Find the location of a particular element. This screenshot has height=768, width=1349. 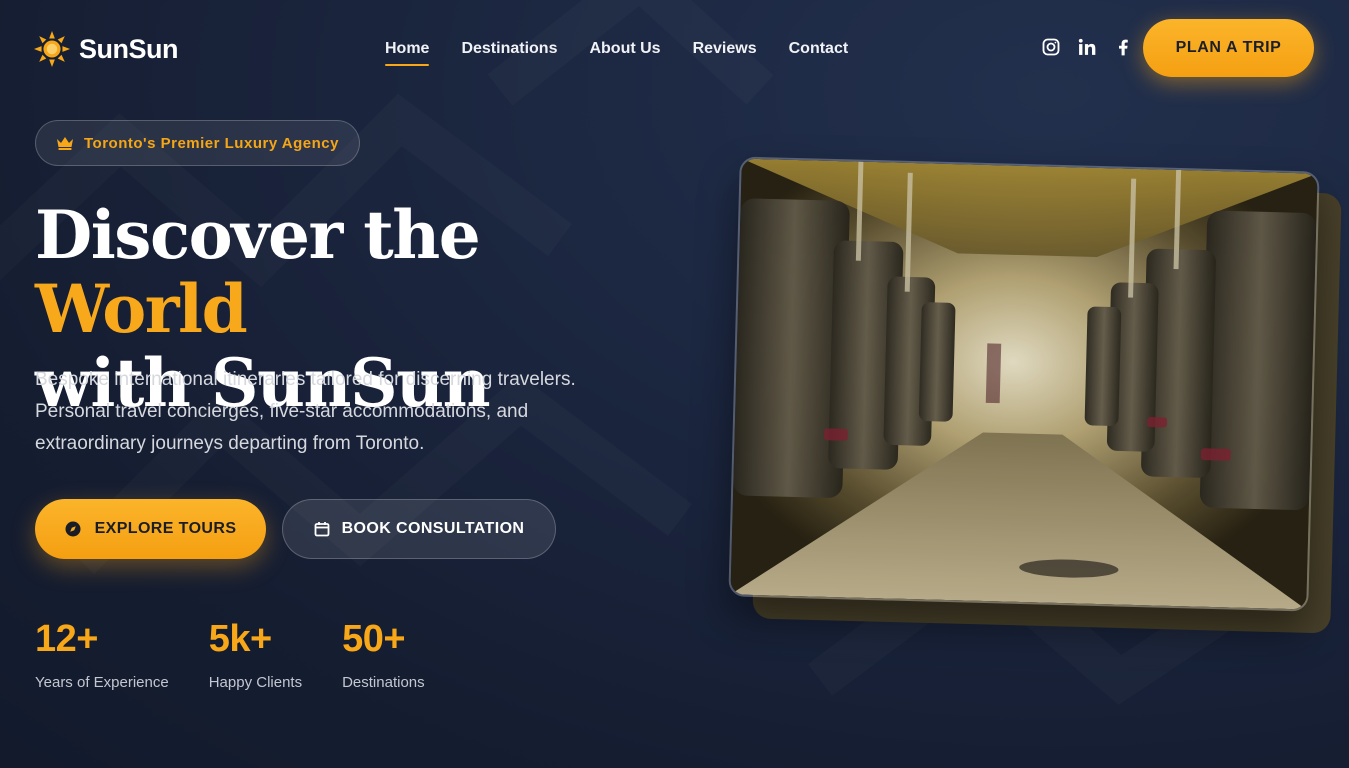

agency-badge: Toronto's Premier Luxury Agency is located at coordinates (197, 143).